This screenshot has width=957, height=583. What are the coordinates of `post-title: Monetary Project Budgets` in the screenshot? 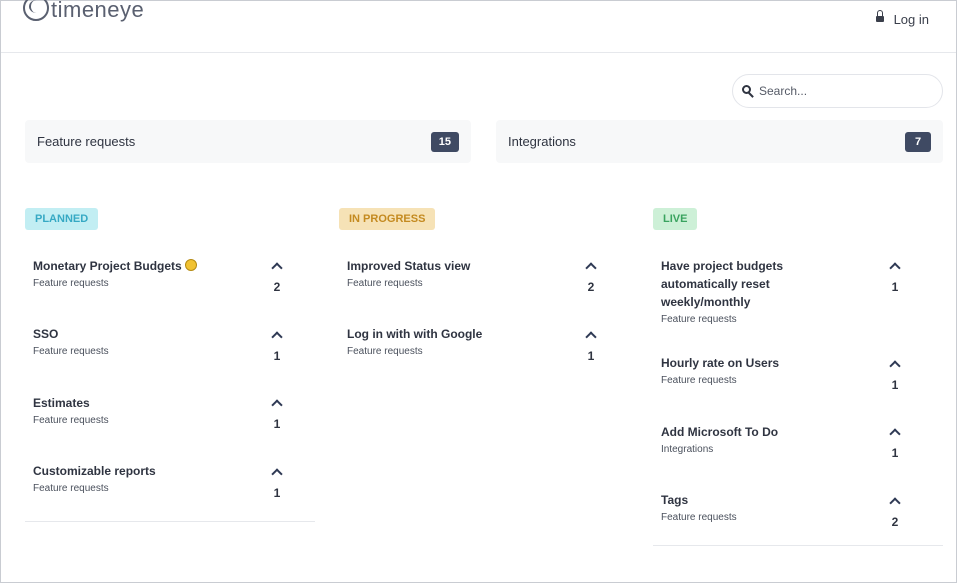 It's located at (149, 266).